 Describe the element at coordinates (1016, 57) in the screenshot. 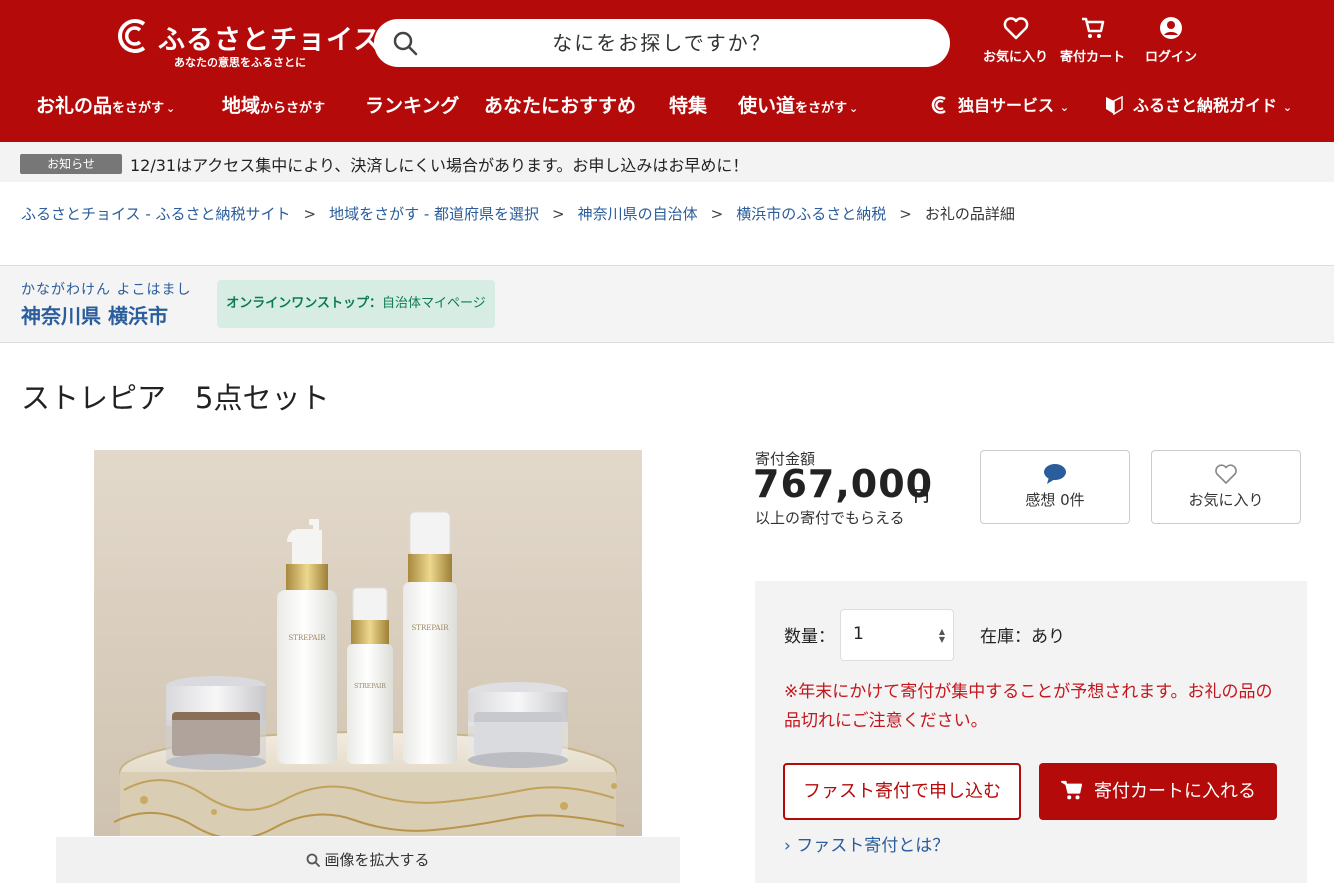

I see `header-favorites-label: お気に入り` at that location.